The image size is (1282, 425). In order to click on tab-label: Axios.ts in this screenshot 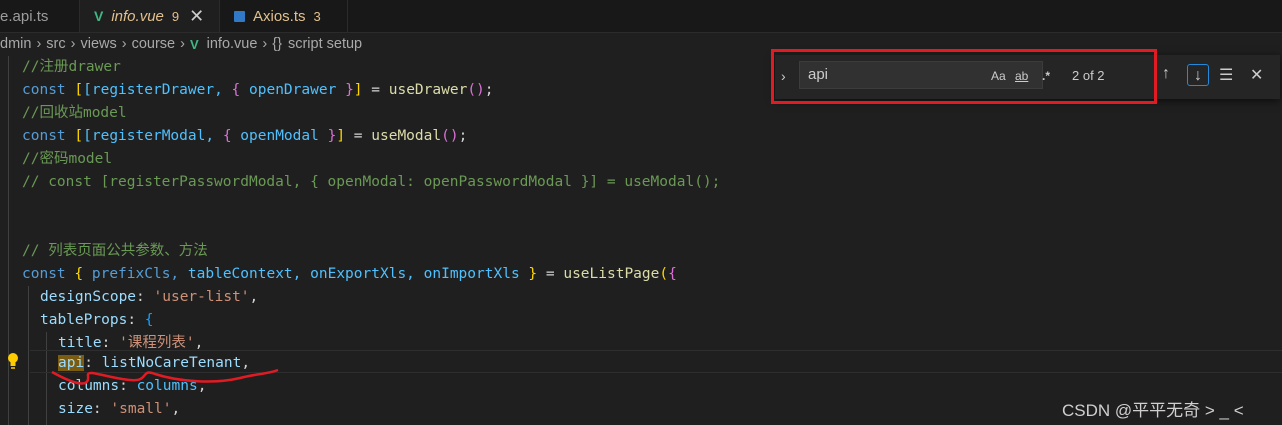, I will do `click(279, 16)`.